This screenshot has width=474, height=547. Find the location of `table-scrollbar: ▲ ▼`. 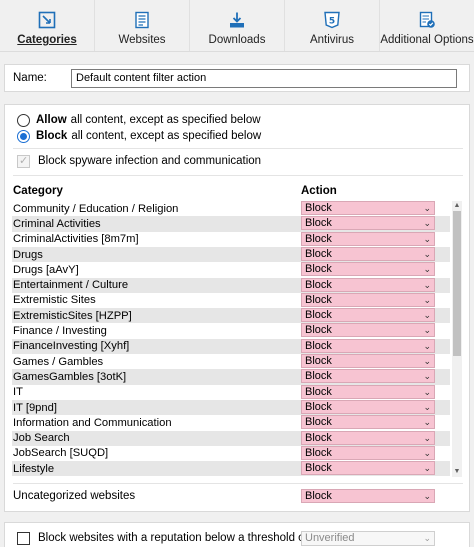

table-scrollbar: ▲ ▼ is located at coordinates (457, 339).